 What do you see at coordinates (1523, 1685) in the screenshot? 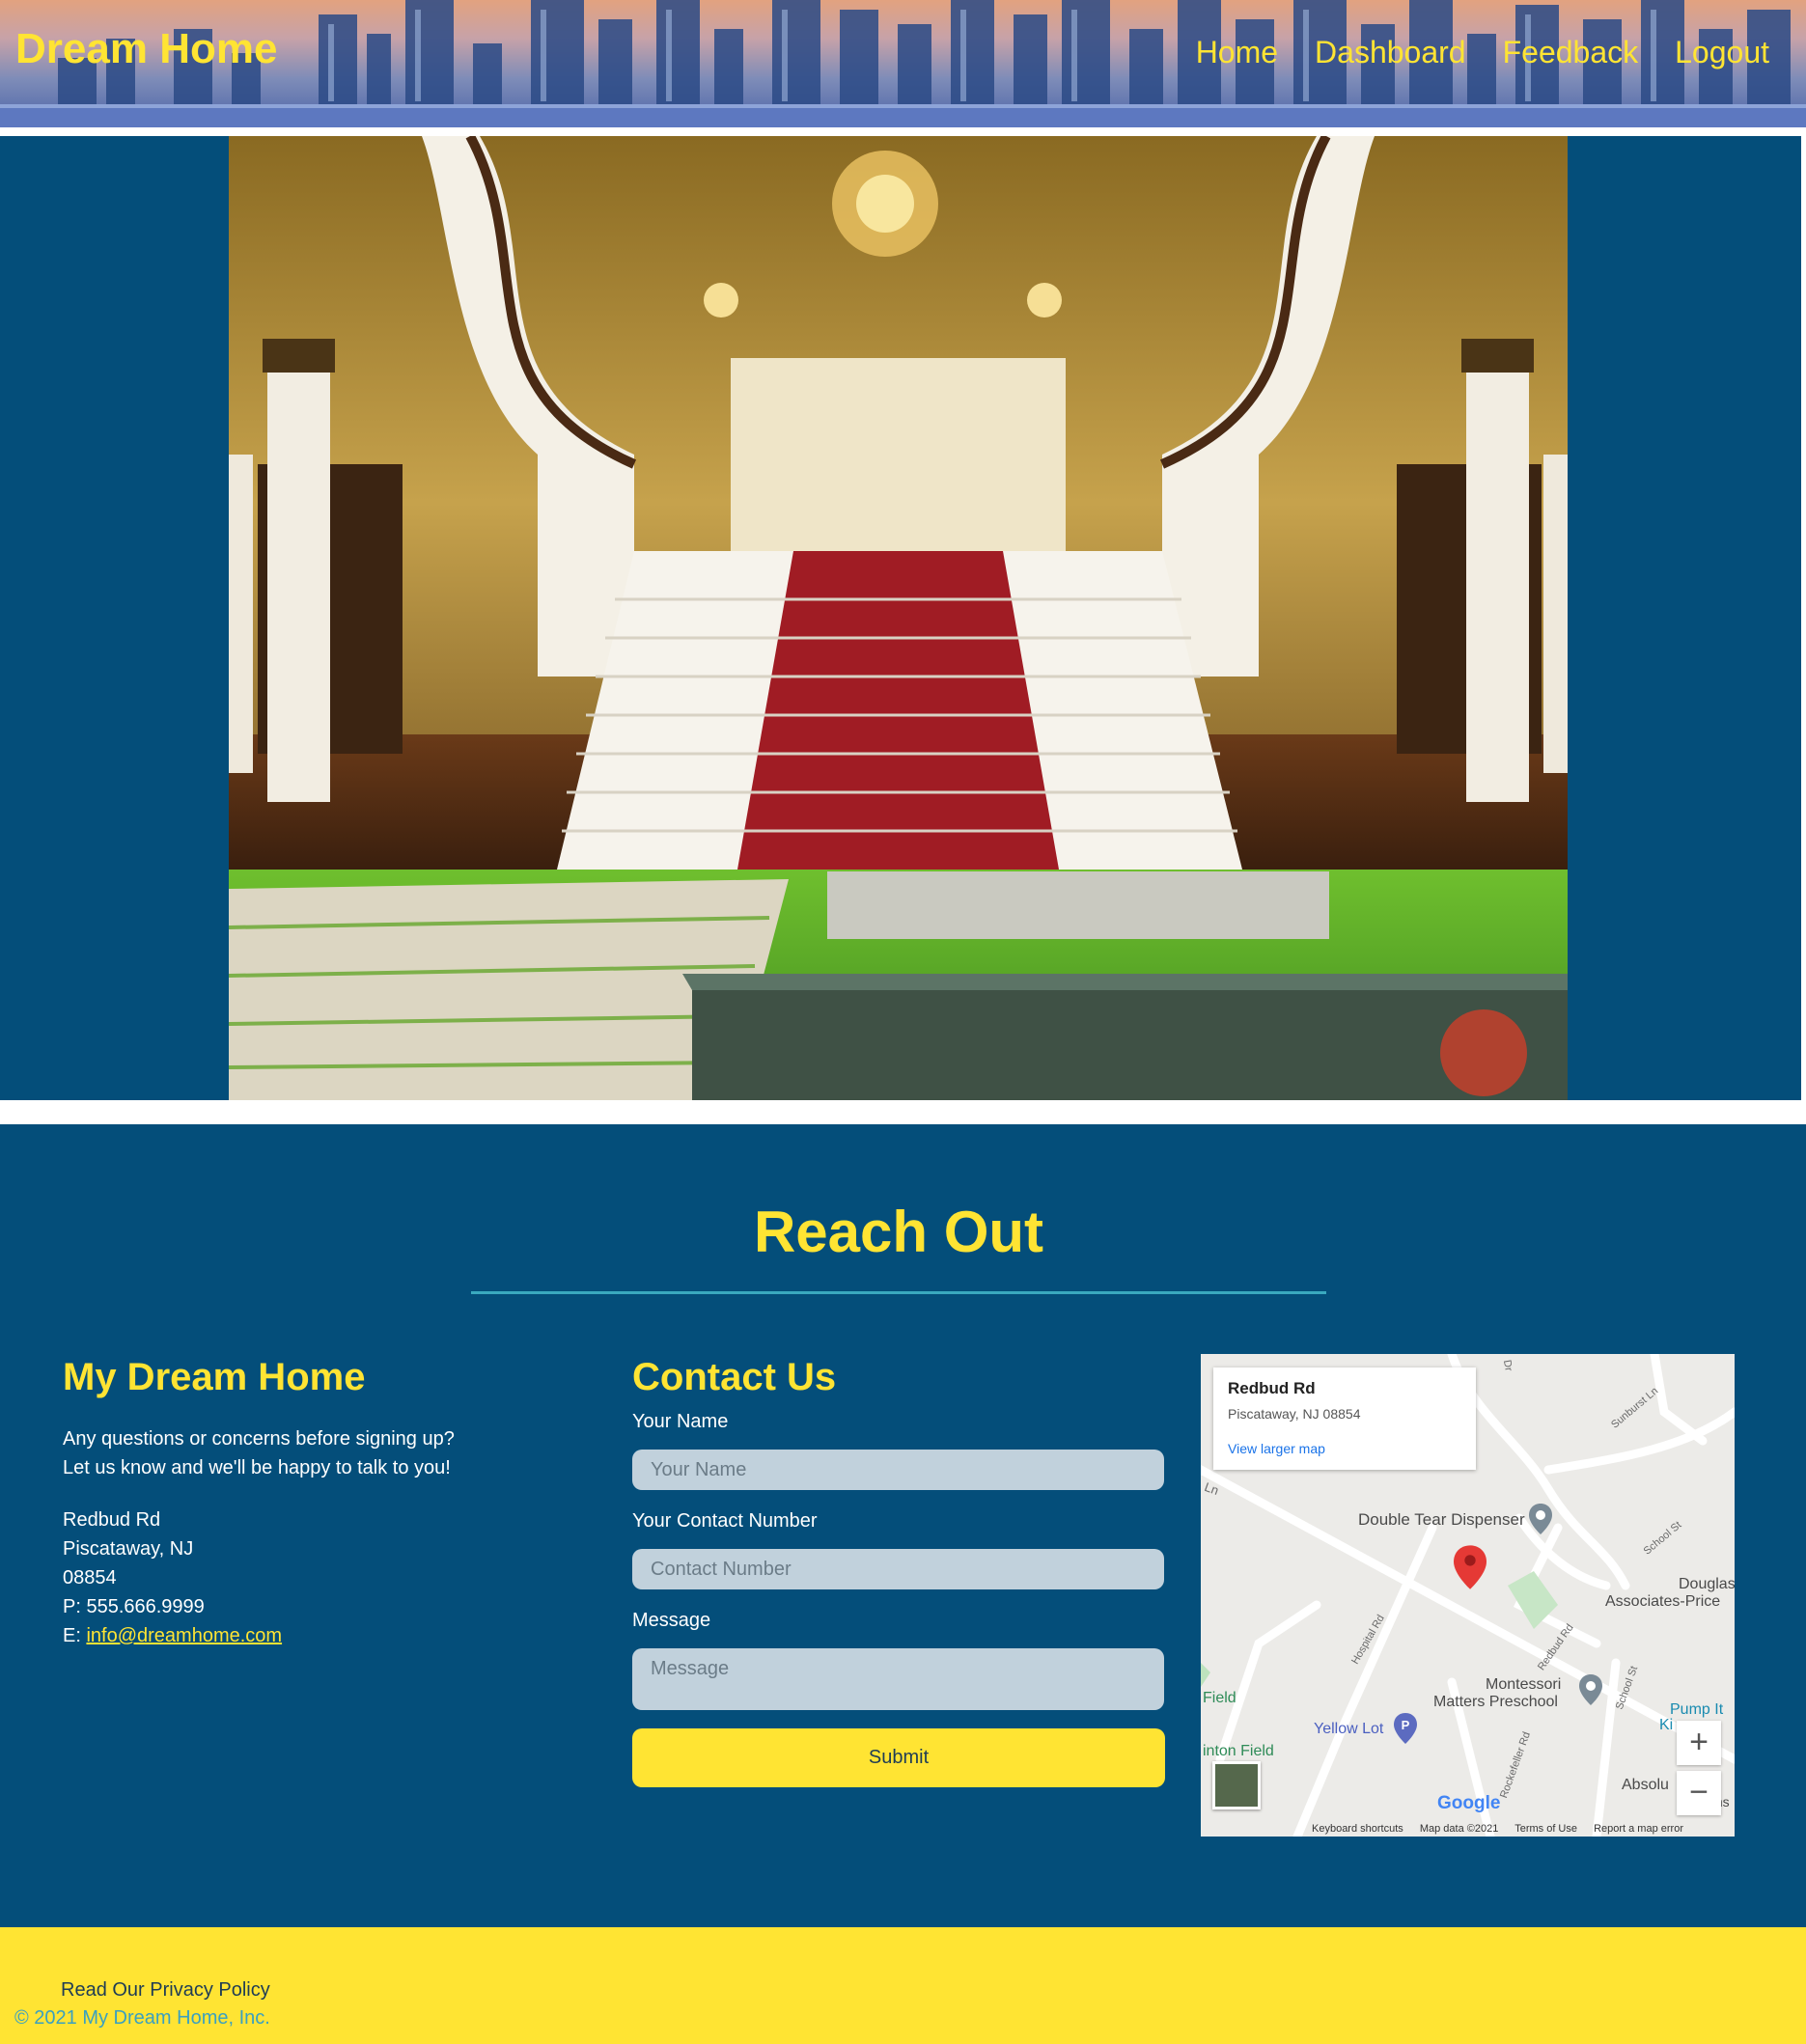
I see `map-place-montessori: Montessori` at bounding box center [1523, 1685].